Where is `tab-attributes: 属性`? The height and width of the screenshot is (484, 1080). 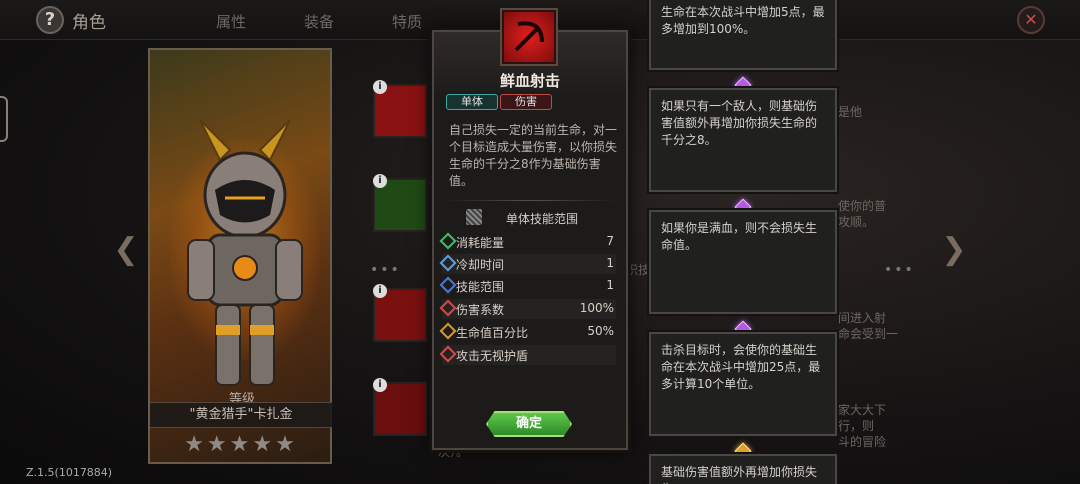 tab-attributes: 属性 is located at coordinates (231, 21).